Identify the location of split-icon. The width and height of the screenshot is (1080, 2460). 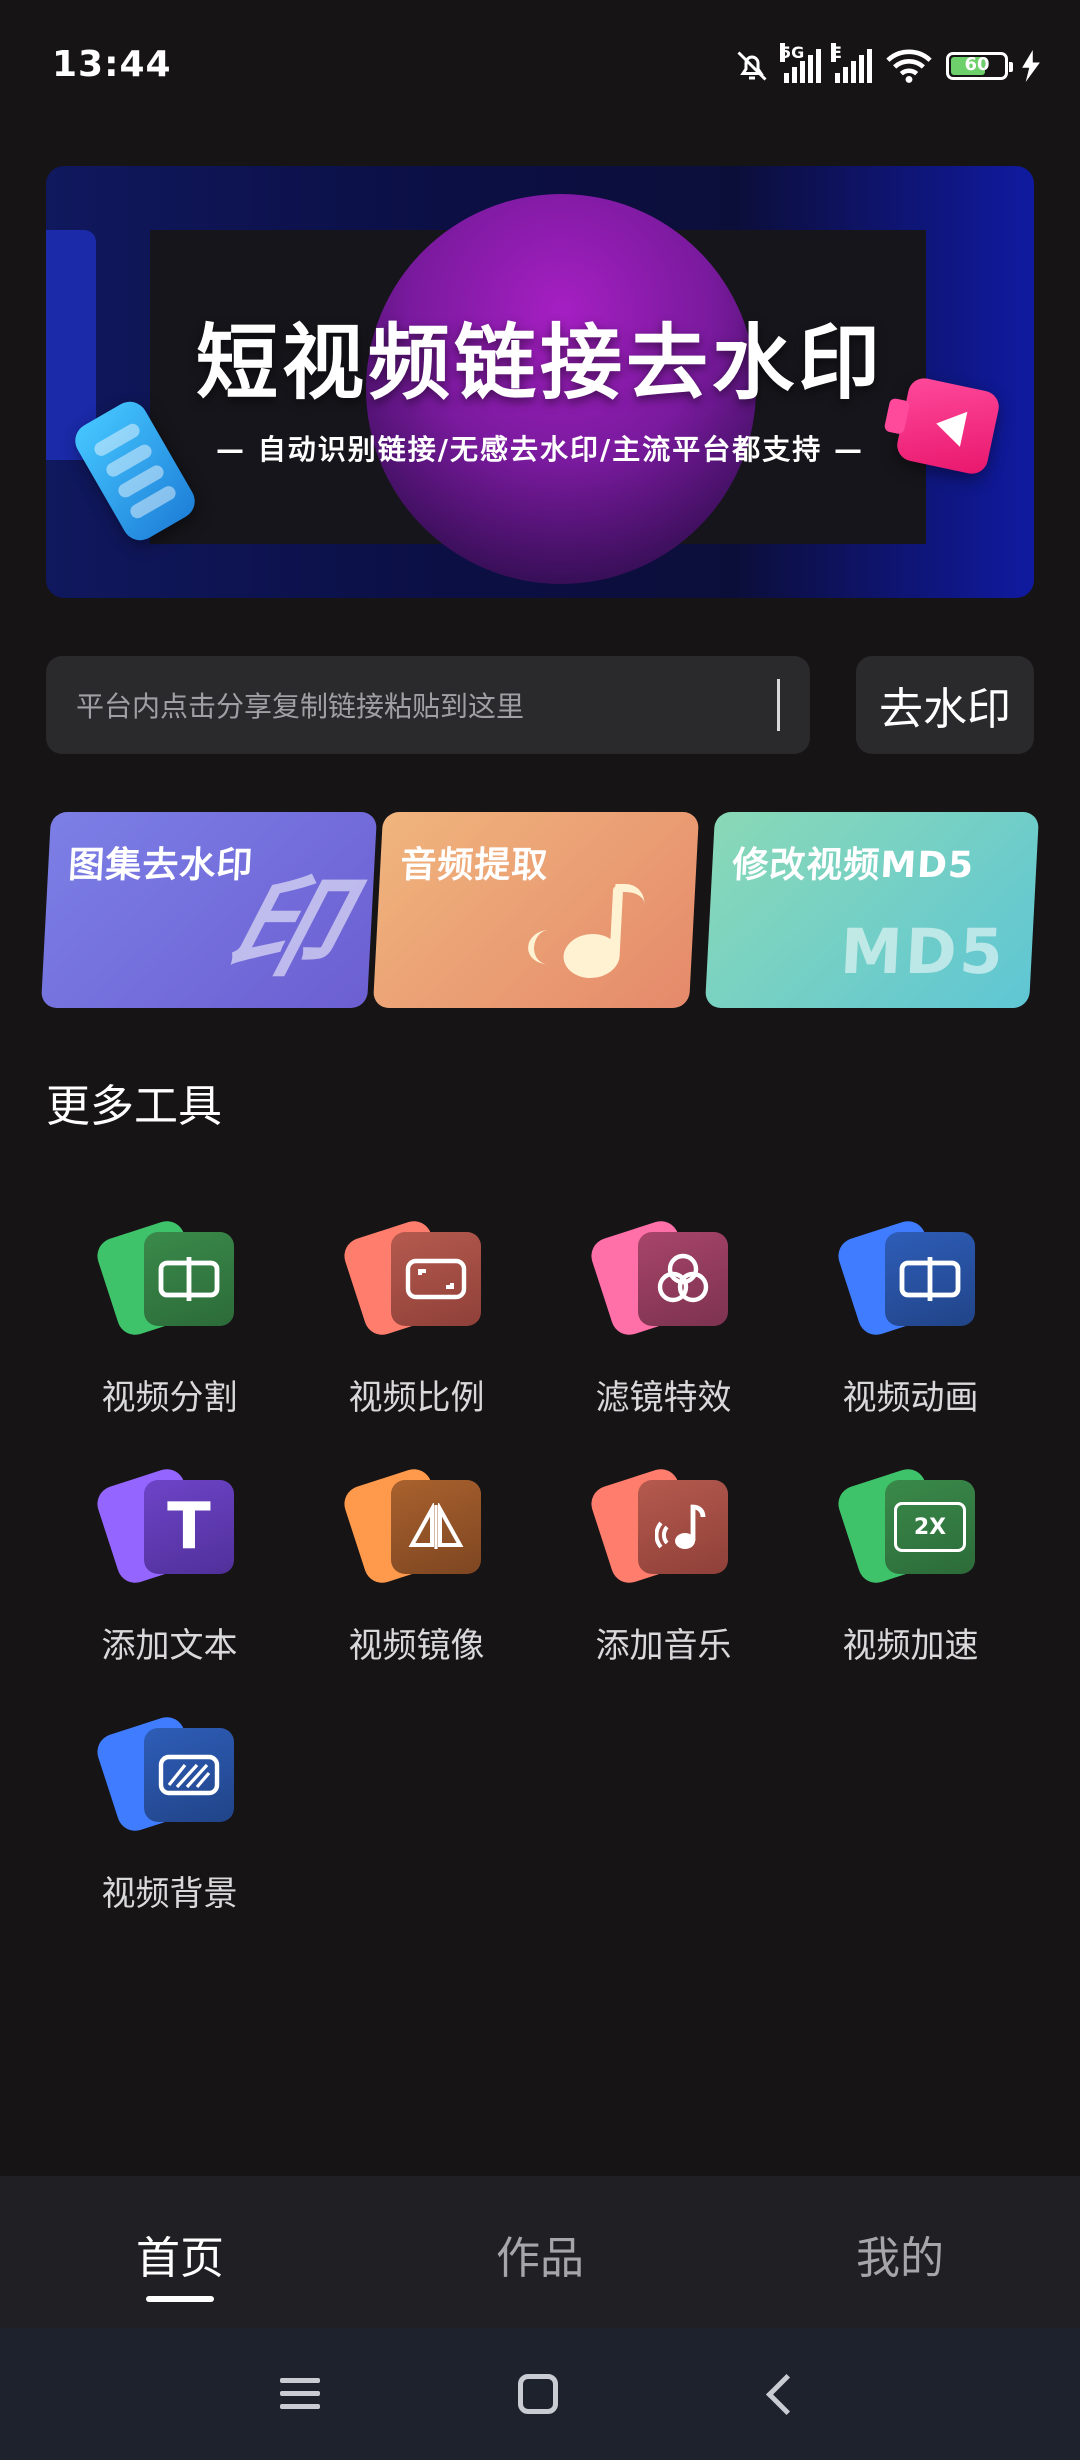
(164, 1278).